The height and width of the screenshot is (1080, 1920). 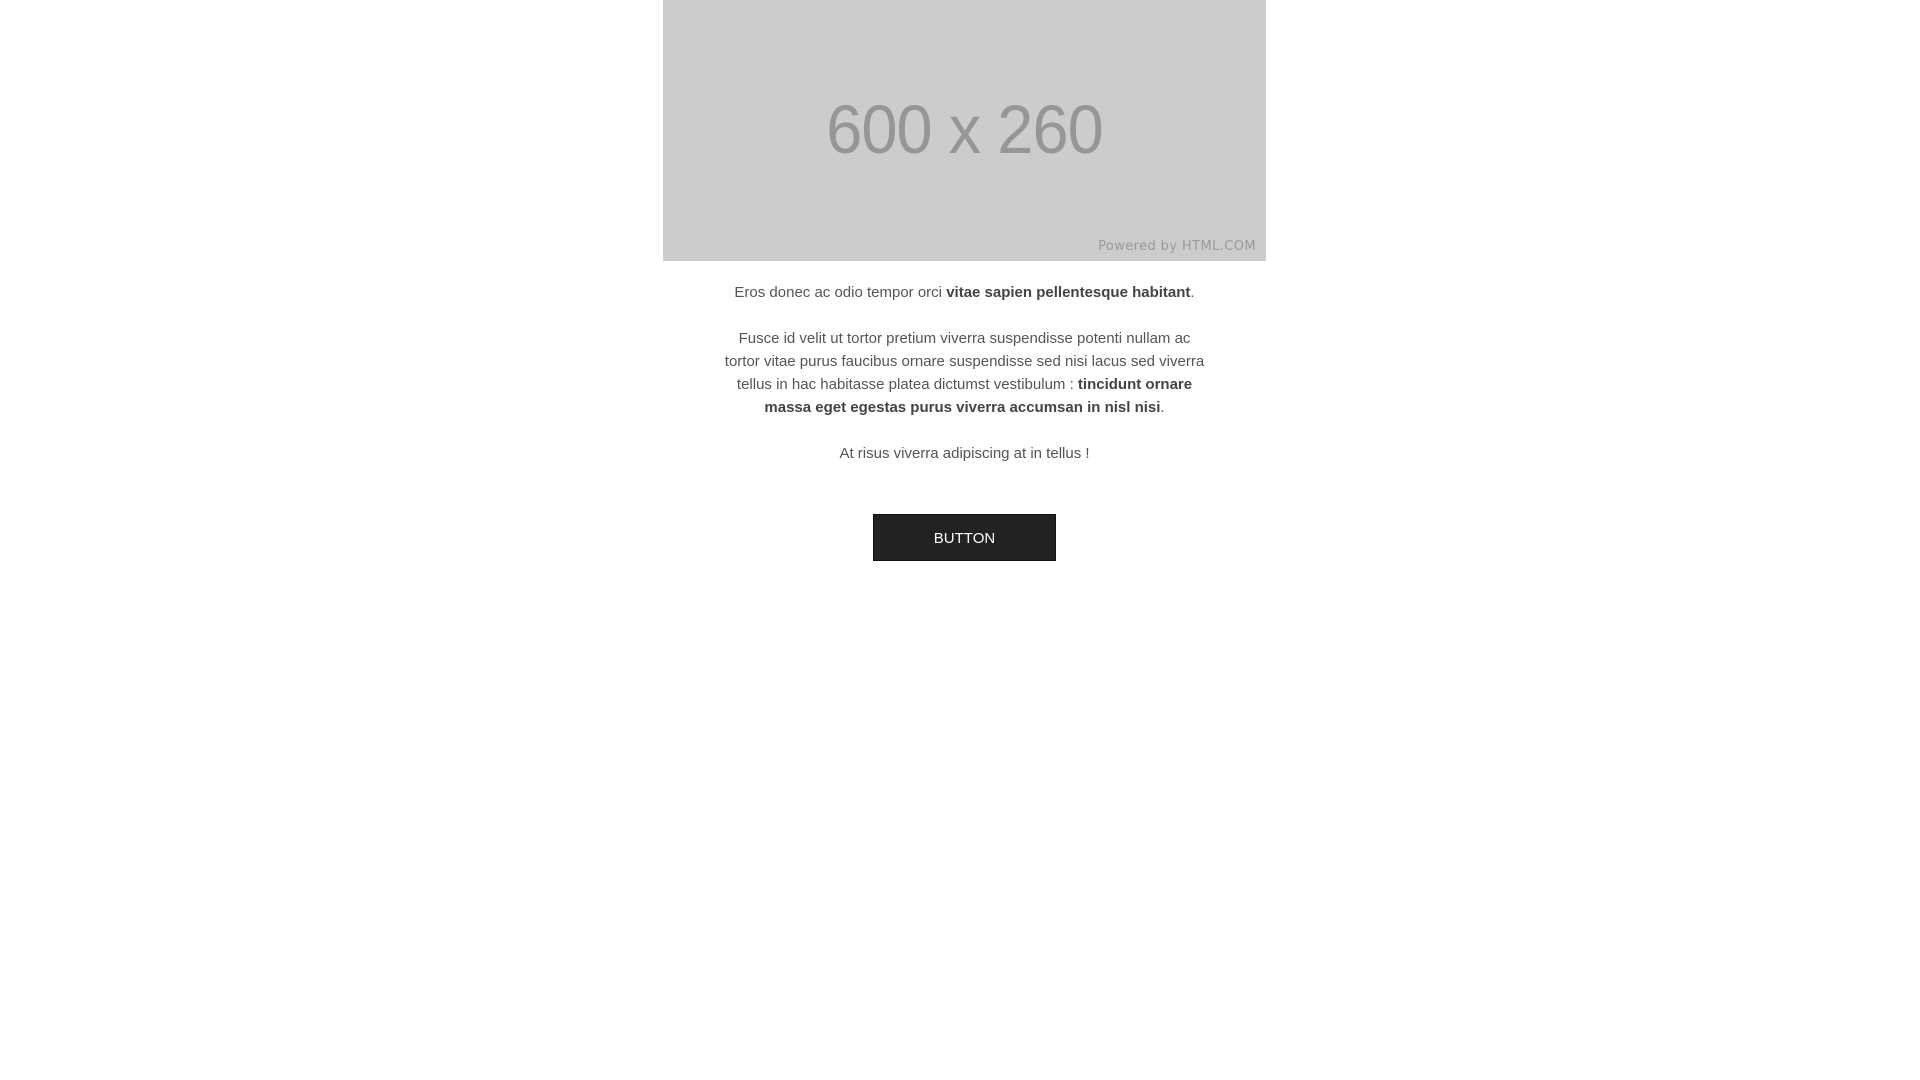 I want to click on paragraph-intro-text: Eros donec ac odio tempor orci, so click(x=840, y=292).